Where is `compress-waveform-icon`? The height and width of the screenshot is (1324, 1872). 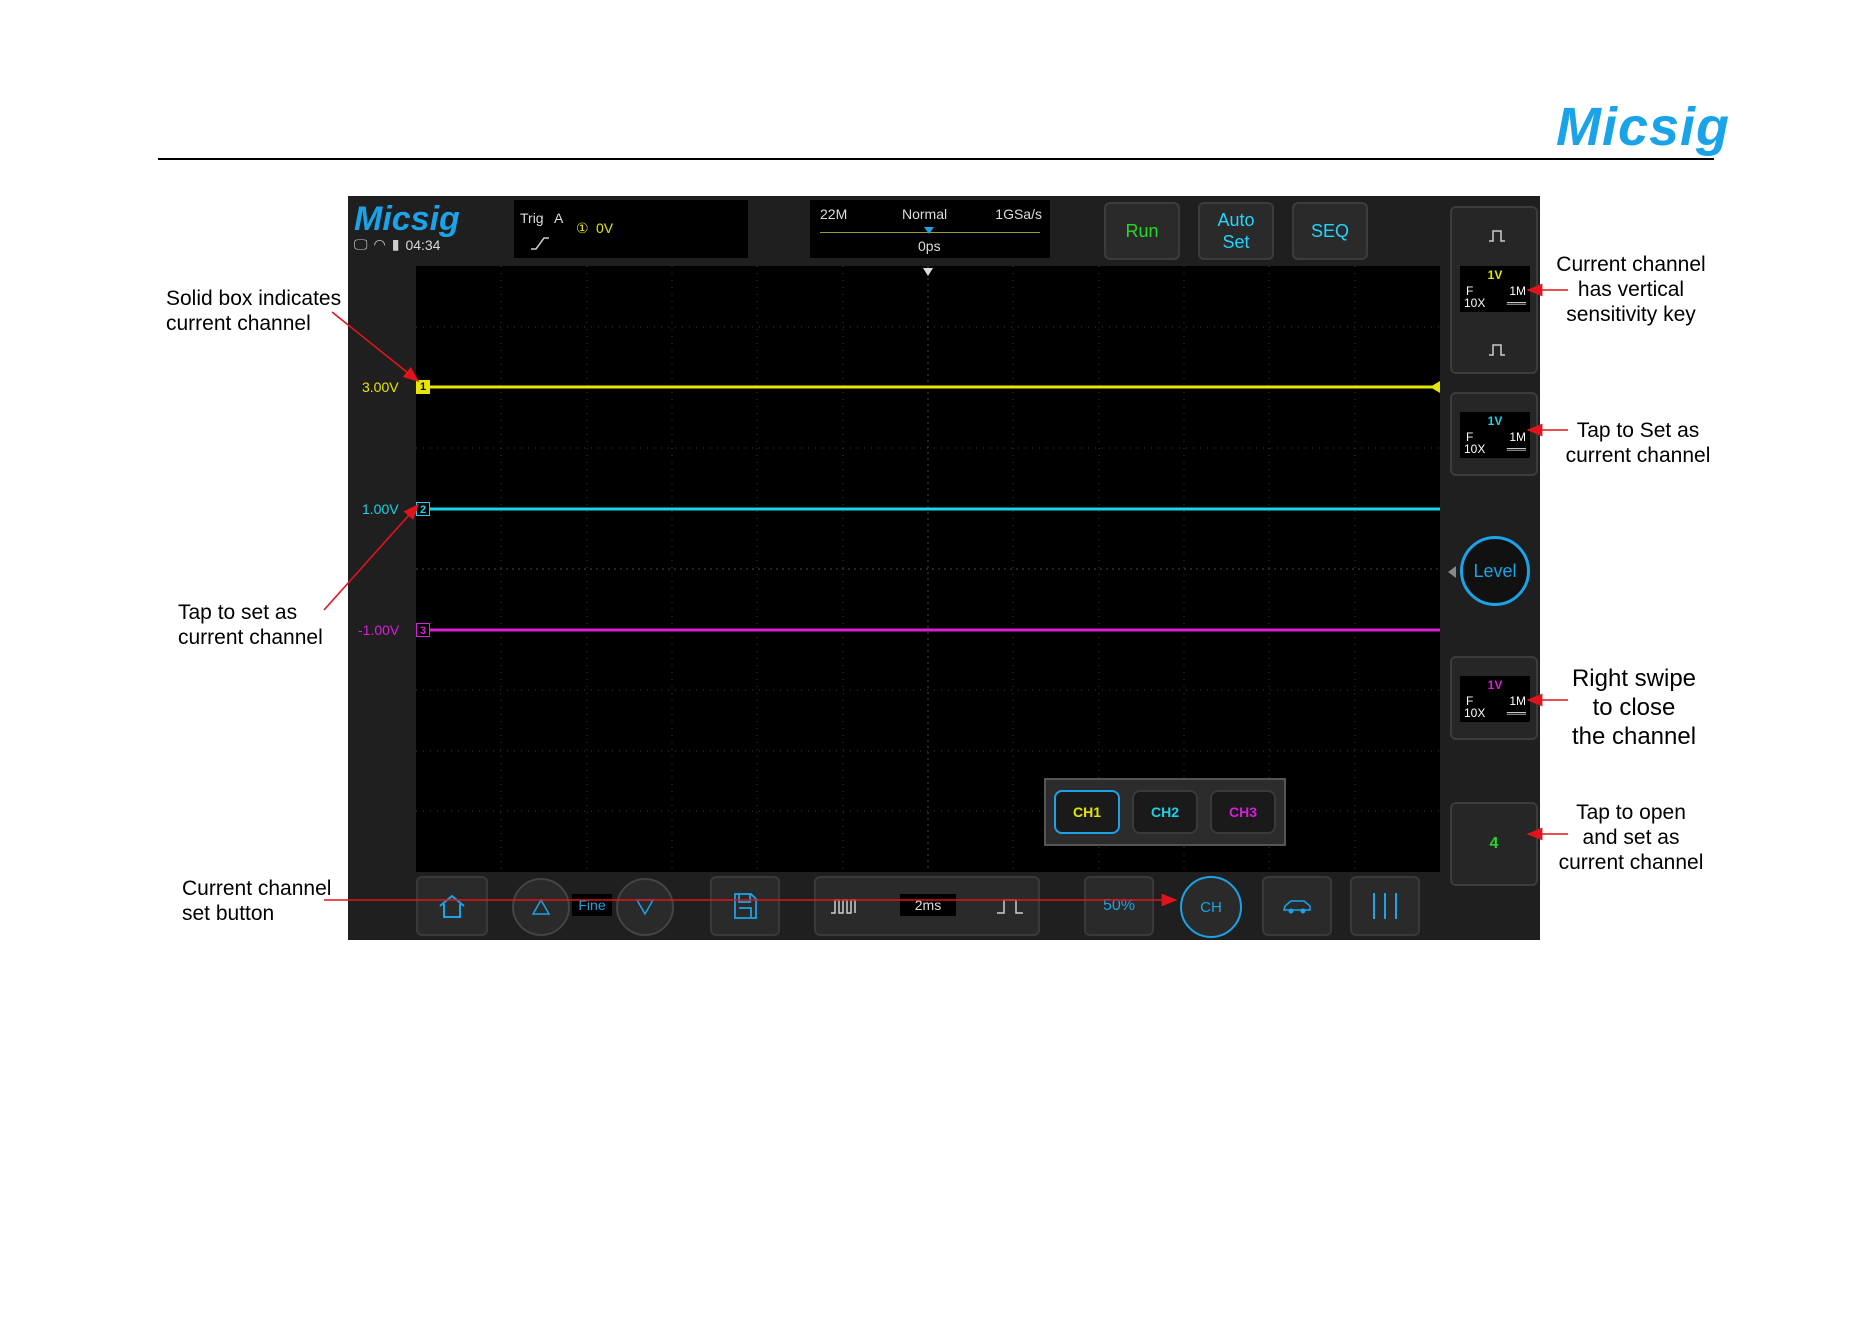
compress-waveform-icon is located at coordinates (844, 906).